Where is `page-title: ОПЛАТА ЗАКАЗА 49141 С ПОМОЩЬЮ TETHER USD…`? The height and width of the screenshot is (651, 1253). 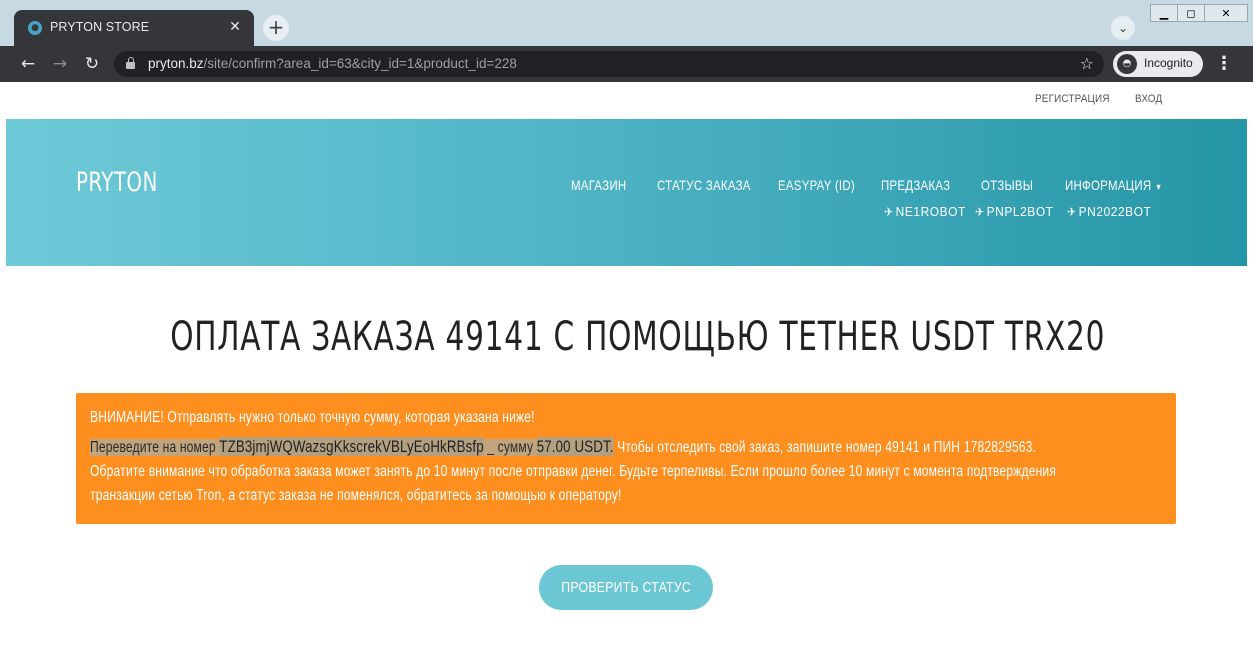
page-title: ОПЛАТА ЗАКАЗА 49141 С ПОМОЩЬЮ TETHER USD… is located at coordinates (626, 337).